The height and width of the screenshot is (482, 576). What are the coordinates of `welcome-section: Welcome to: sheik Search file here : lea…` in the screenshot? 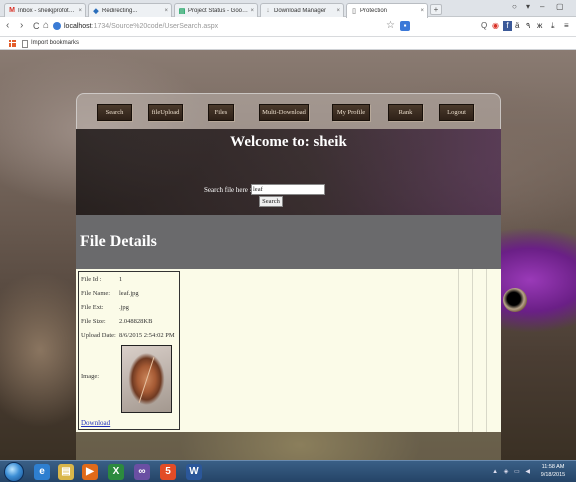 It's located at (288, 172).